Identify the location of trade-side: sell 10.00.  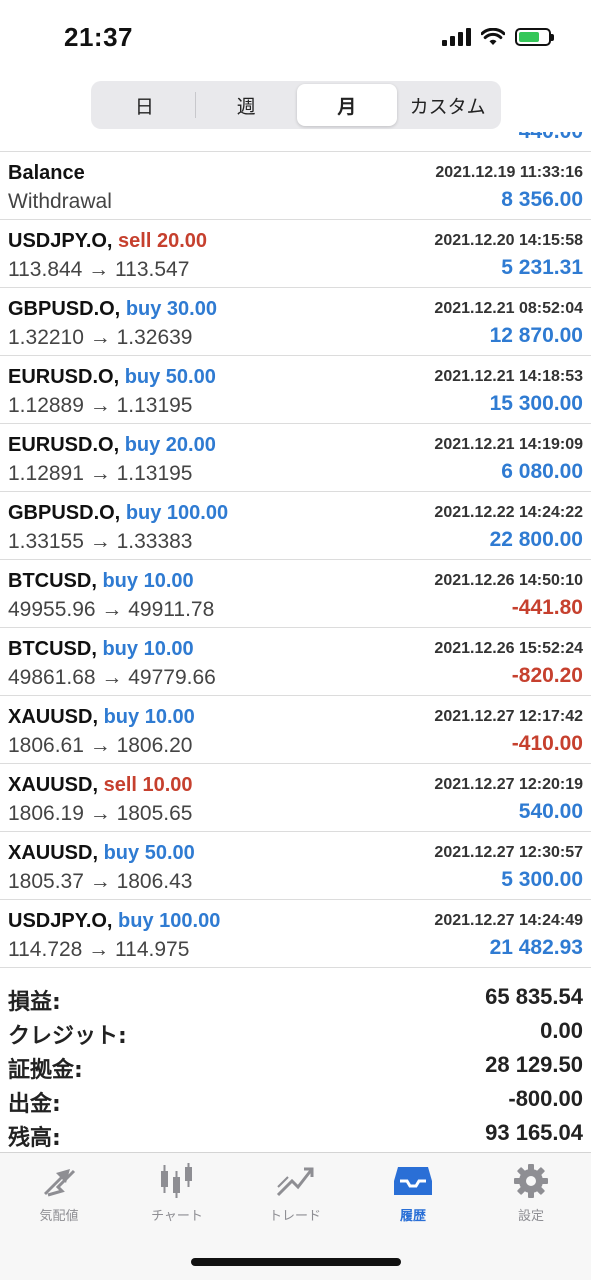
(148, 785).